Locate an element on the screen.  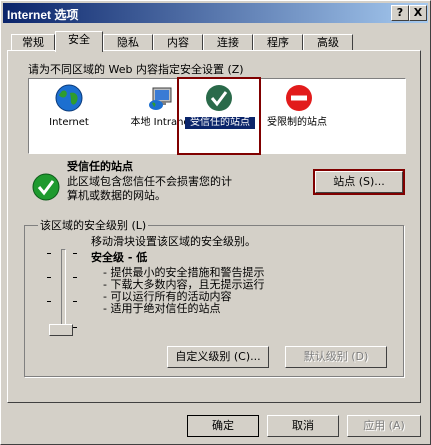
tab-content: 内容 is located at coordinates (178, 42).